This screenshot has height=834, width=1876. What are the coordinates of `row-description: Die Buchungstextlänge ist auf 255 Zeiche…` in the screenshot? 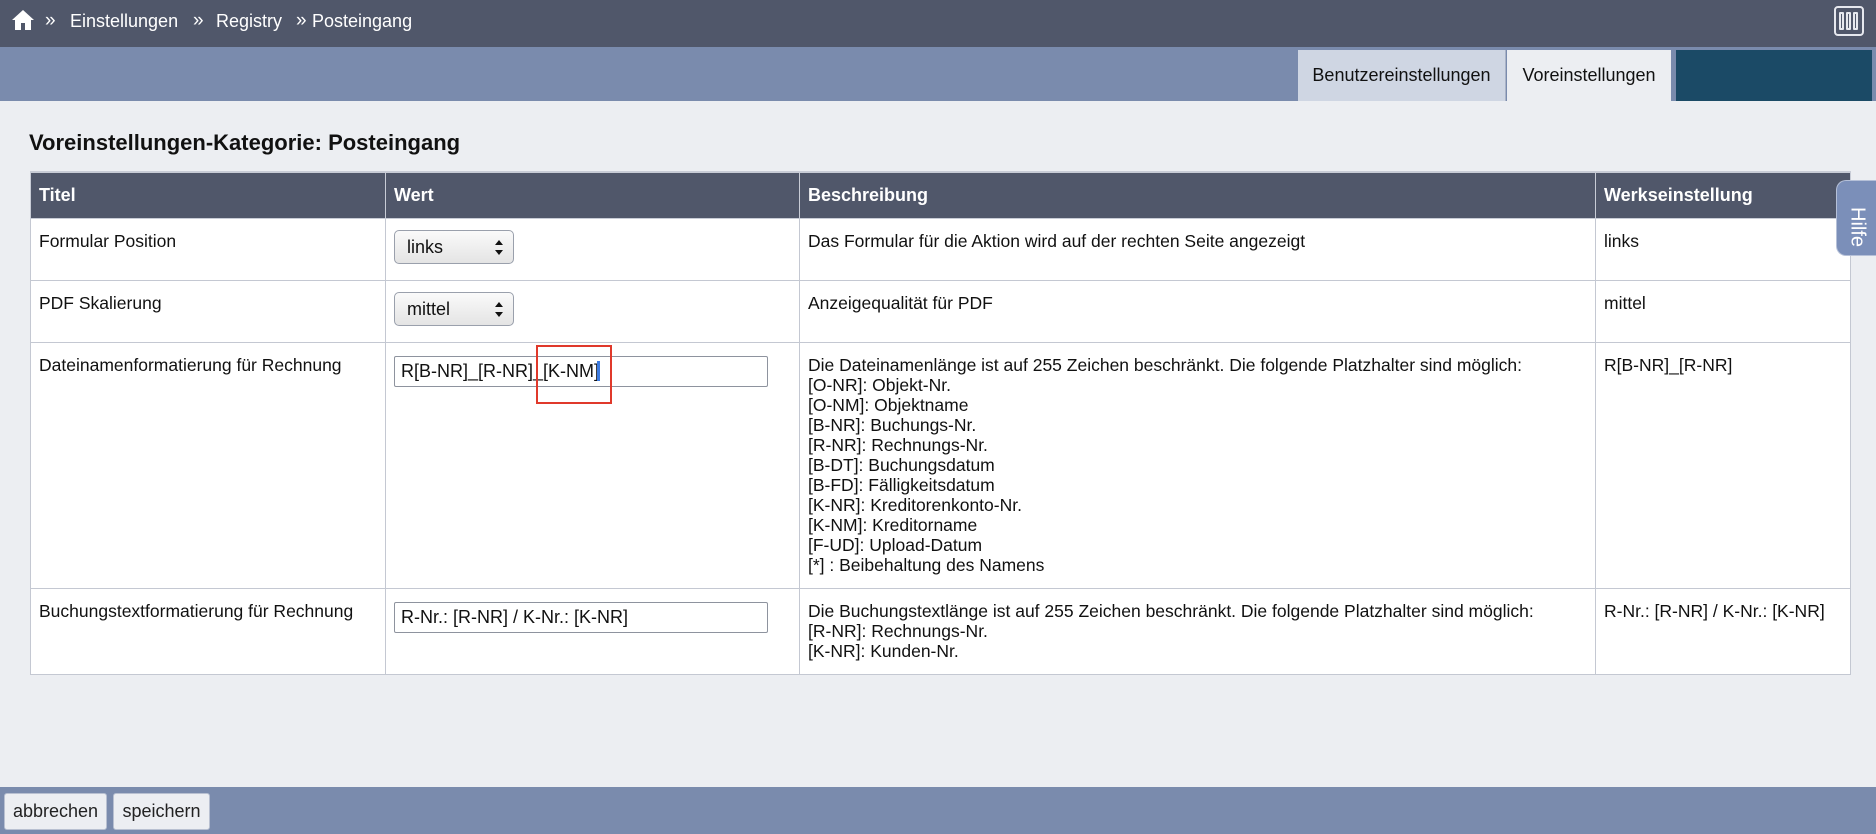 It's located at (1197, 631).